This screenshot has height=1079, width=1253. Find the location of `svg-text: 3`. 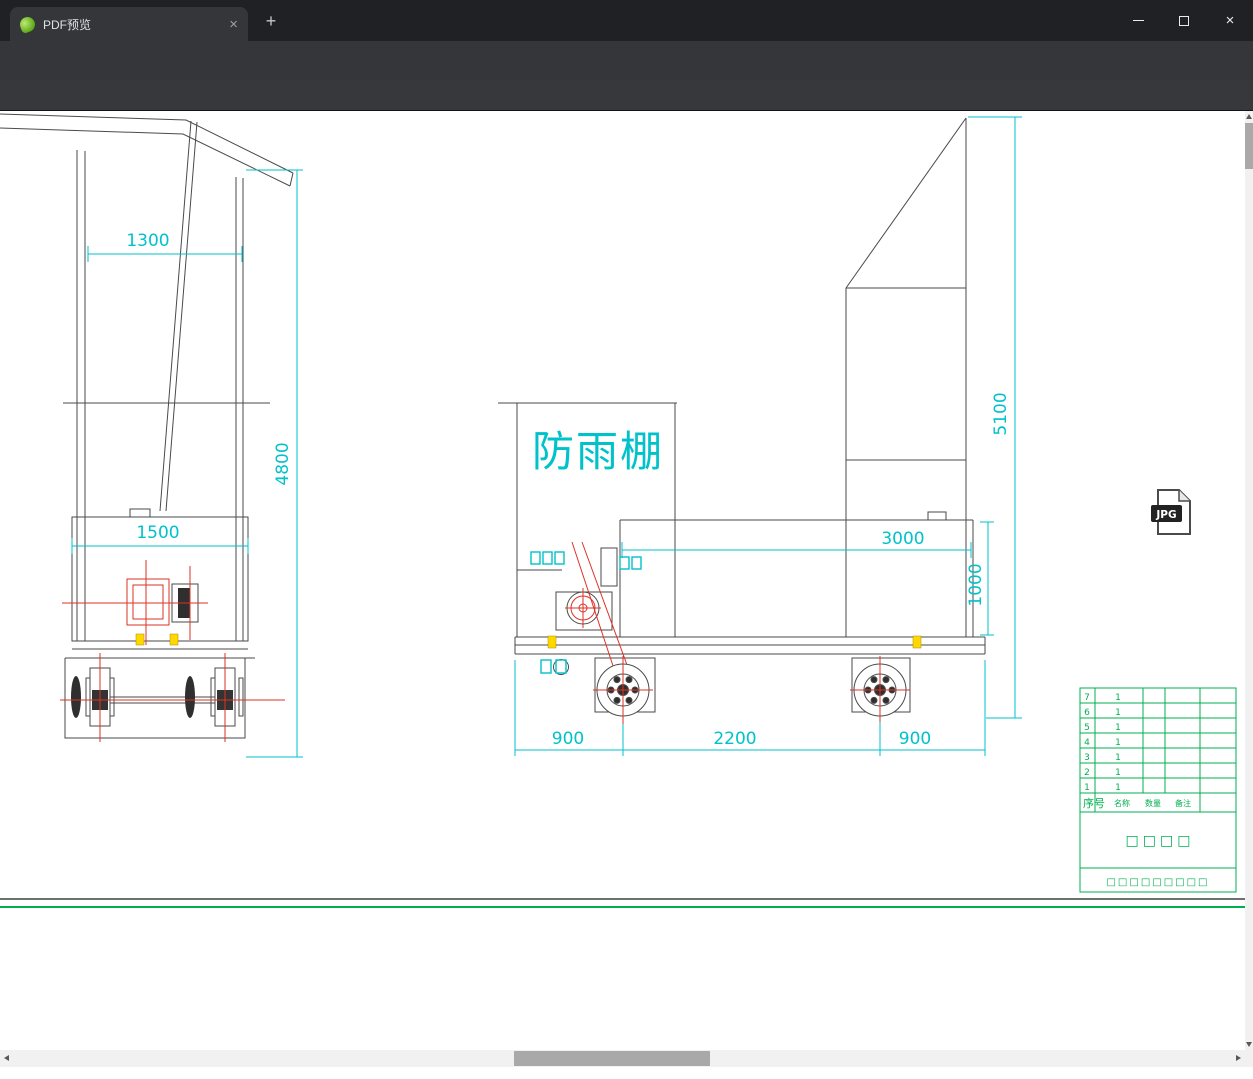

svg-text: 3 is located at coordinates (1087, 758).